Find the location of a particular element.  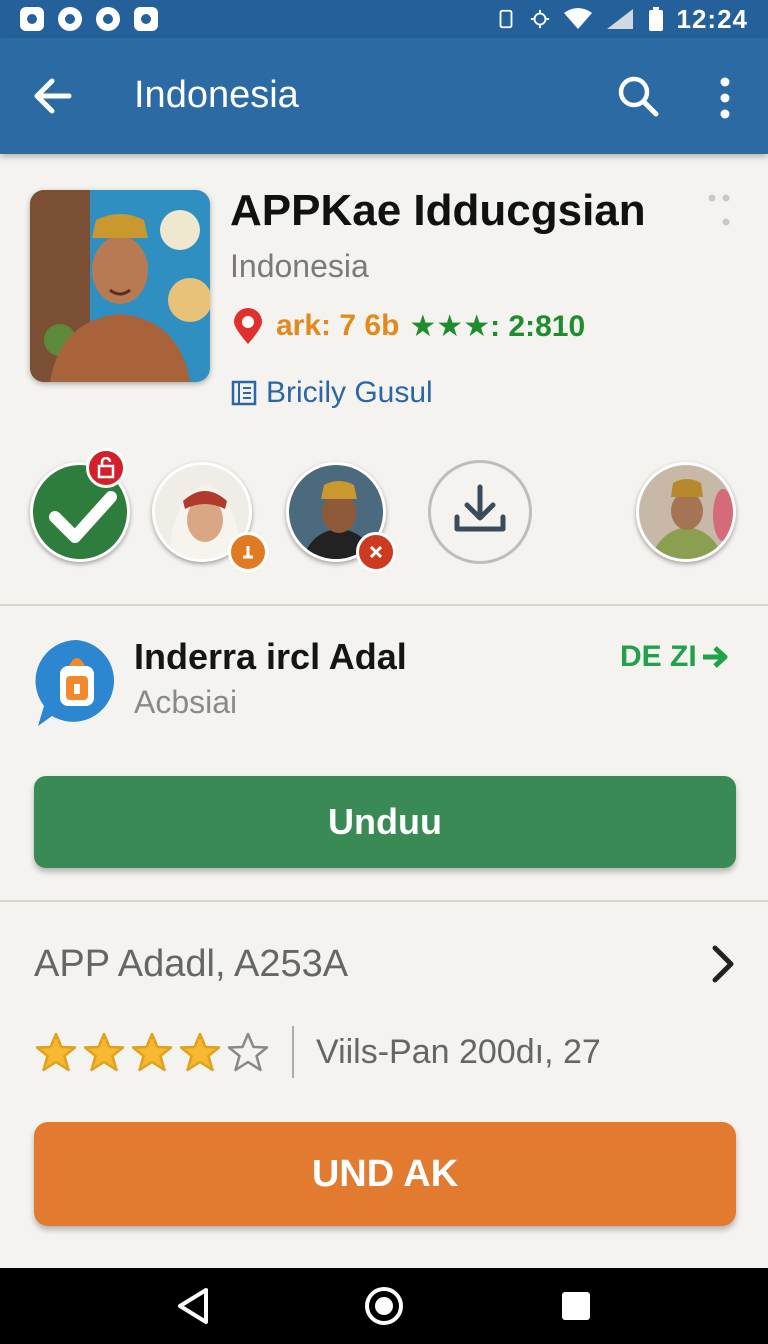

avatar-row is located at coordinates (384, 515).